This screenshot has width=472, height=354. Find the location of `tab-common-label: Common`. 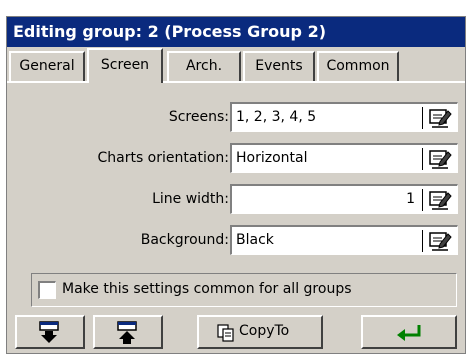

tab-common-label: Common is located at coordinates (358, 66).